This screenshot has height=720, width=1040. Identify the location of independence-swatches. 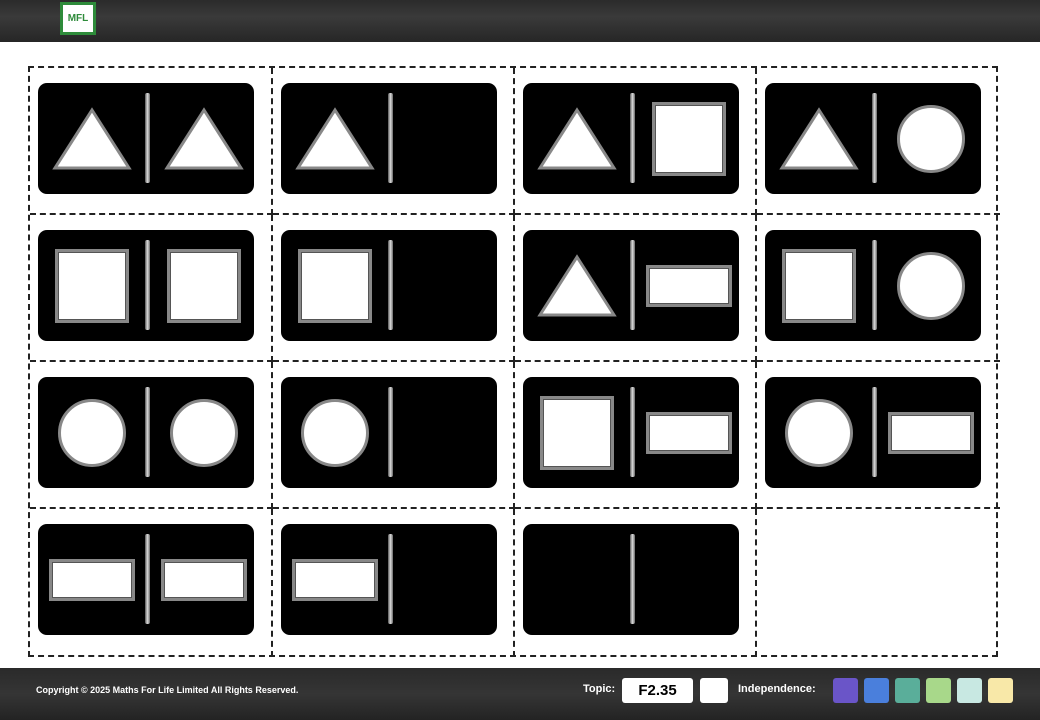
(923, 690).